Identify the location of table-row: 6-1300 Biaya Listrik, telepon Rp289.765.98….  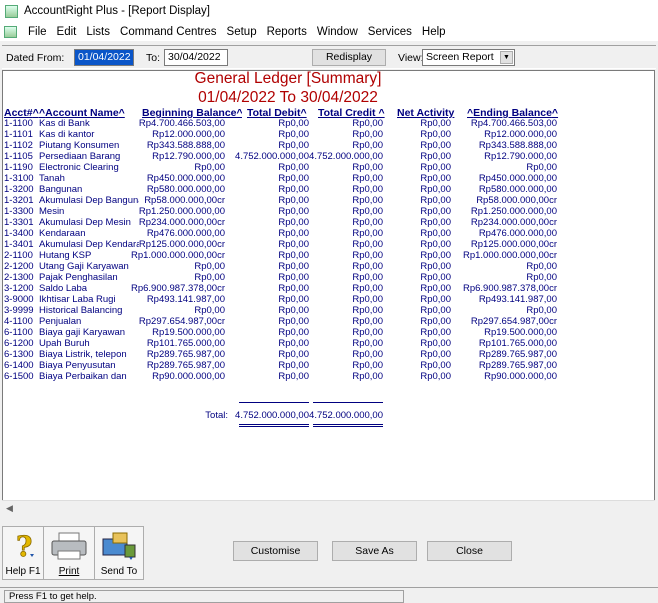
(328, 354).